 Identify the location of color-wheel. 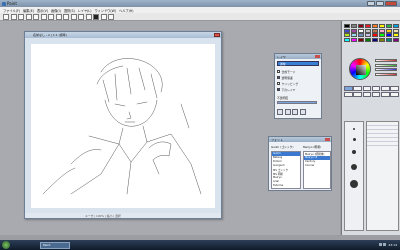
(360, 69).